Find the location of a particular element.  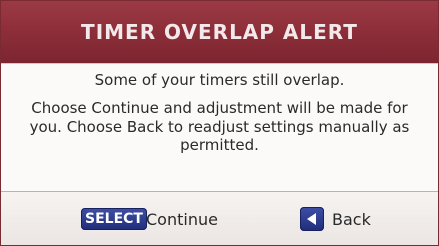

message-line: Some of your timers still overlap. is located at coordinates (219, 80).